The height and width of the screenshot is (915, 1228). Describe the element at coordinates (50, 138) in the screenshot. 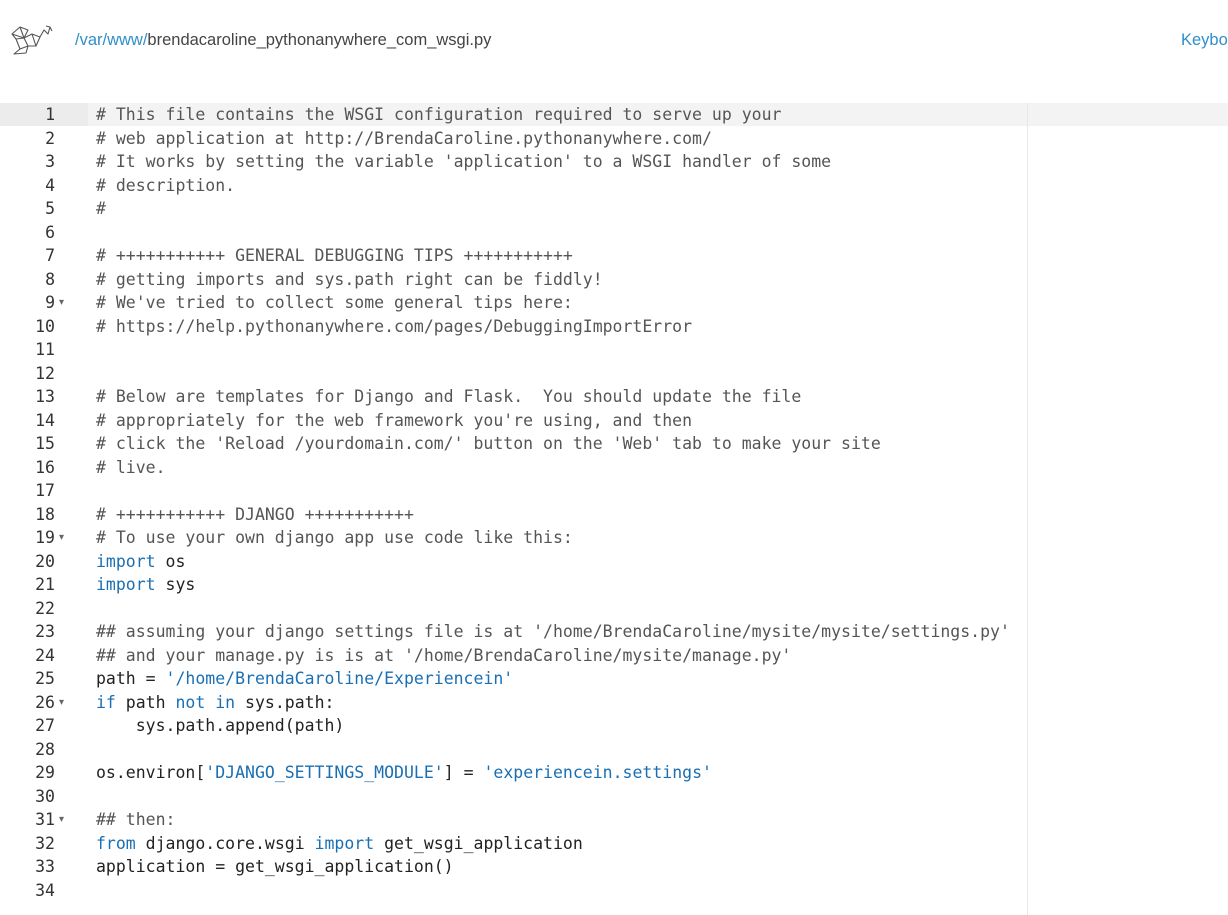

I see `line-number: 2` at that location.